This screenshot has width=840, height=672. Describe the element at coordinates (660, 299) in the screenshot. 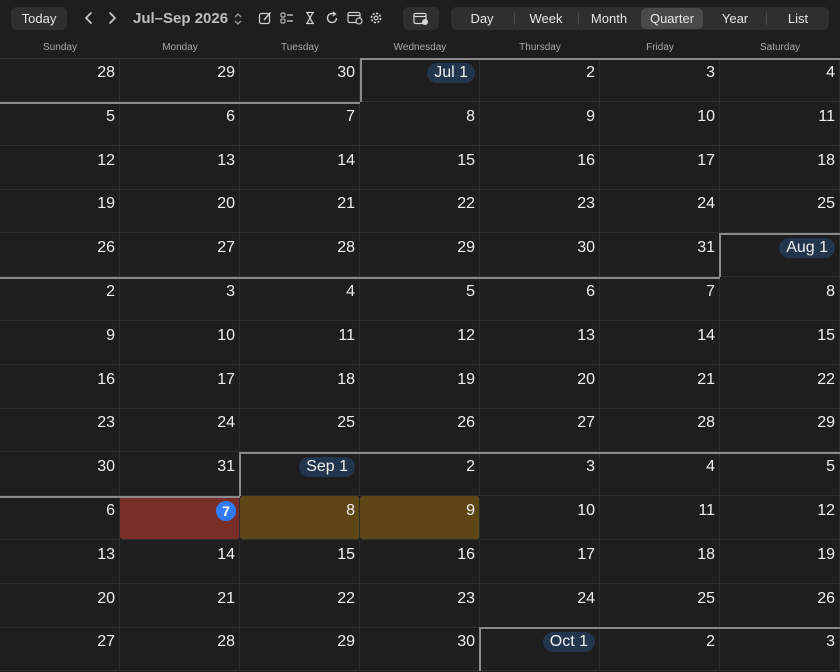

I see `day-cell: 7` at that location.